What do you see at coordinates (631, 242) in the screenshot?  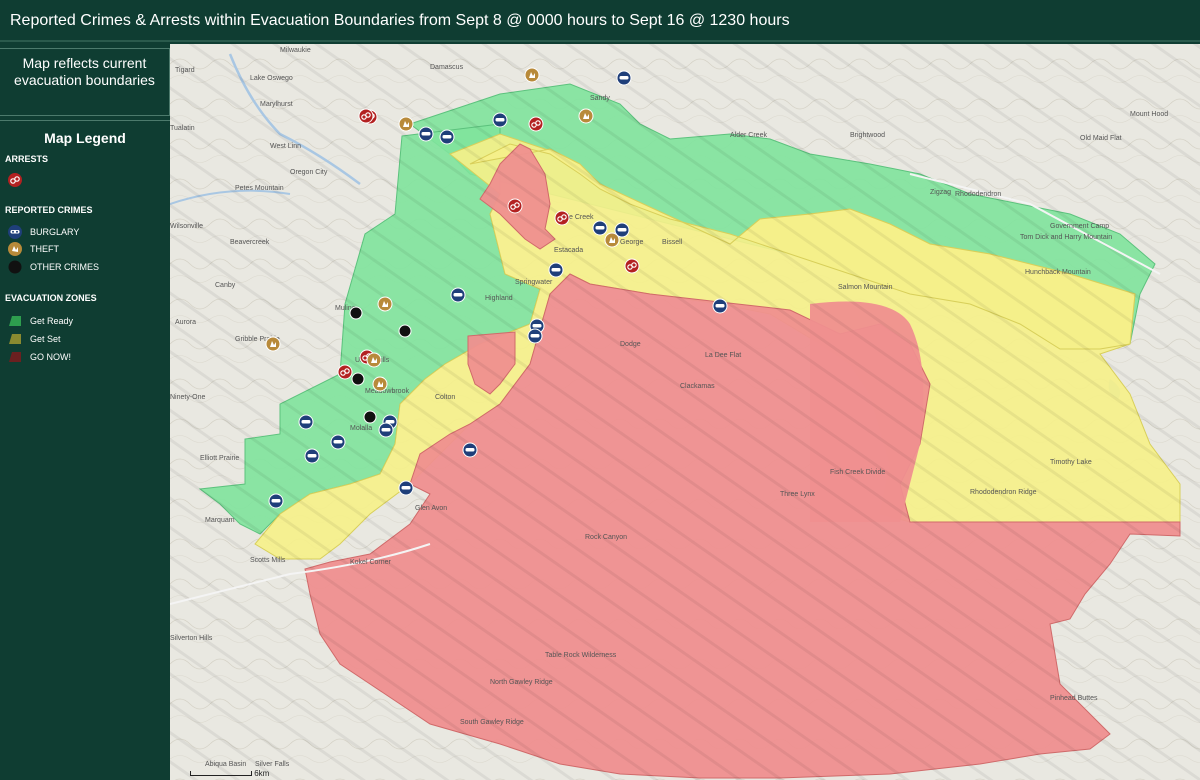 I see `place-label: George` at bounding box center [631, 242].